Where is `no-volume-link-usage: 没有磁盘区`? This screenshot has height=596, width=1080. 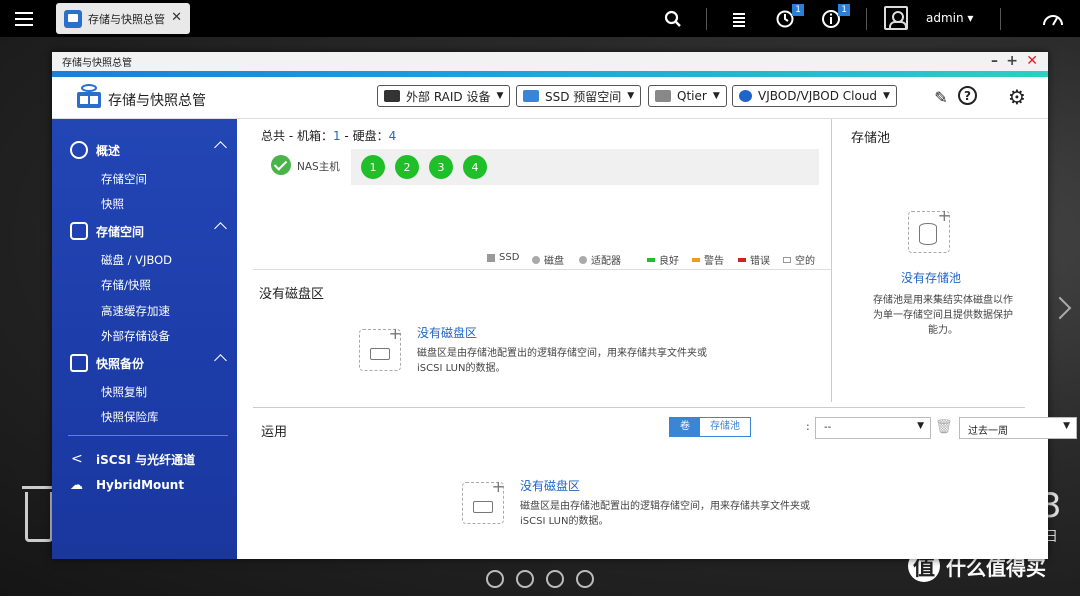
no-volume-link-usage: 没有磁盘区 is located at coordinates (550, 485).